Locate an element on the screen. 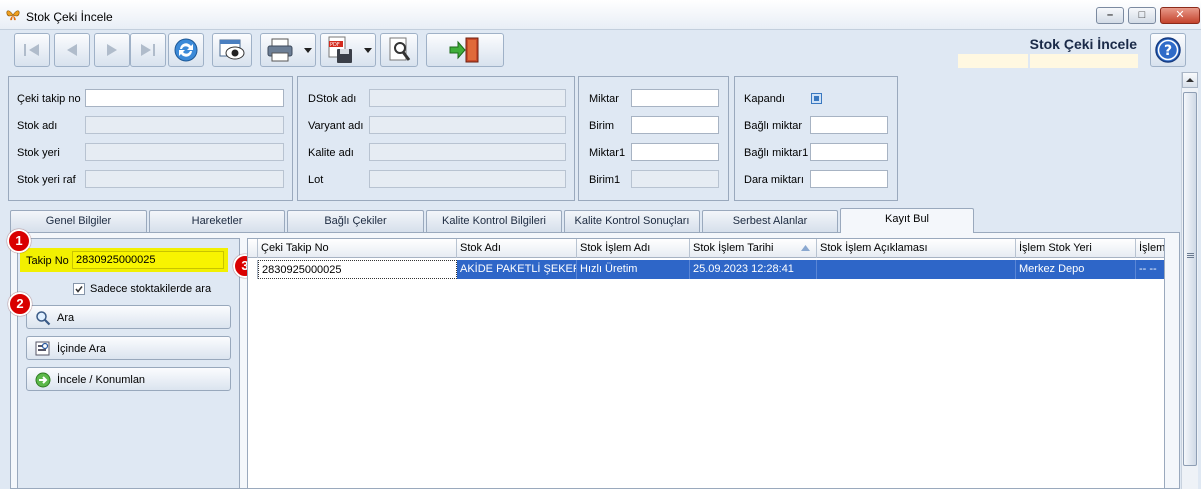 The height and width of the screenshot is (489, 1201). grid-indicator-header is located at coordinates (253, 248).